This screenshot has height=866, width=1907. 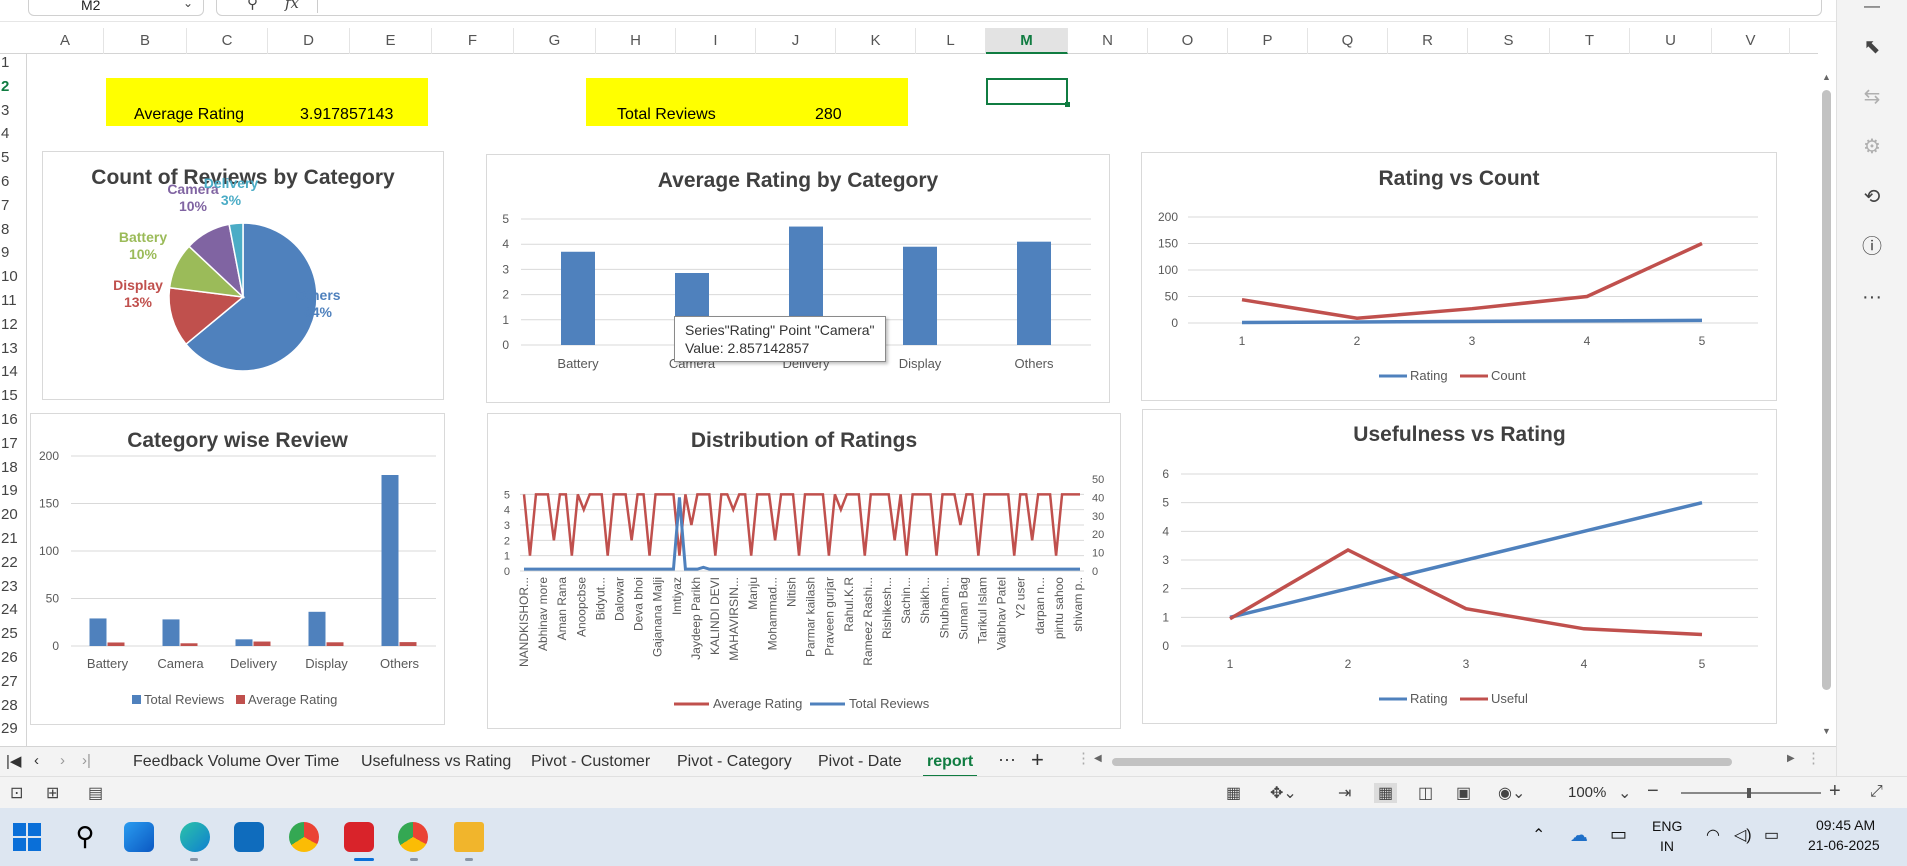 I want to click on scroll-thumb, so click(x=1826, y=390).